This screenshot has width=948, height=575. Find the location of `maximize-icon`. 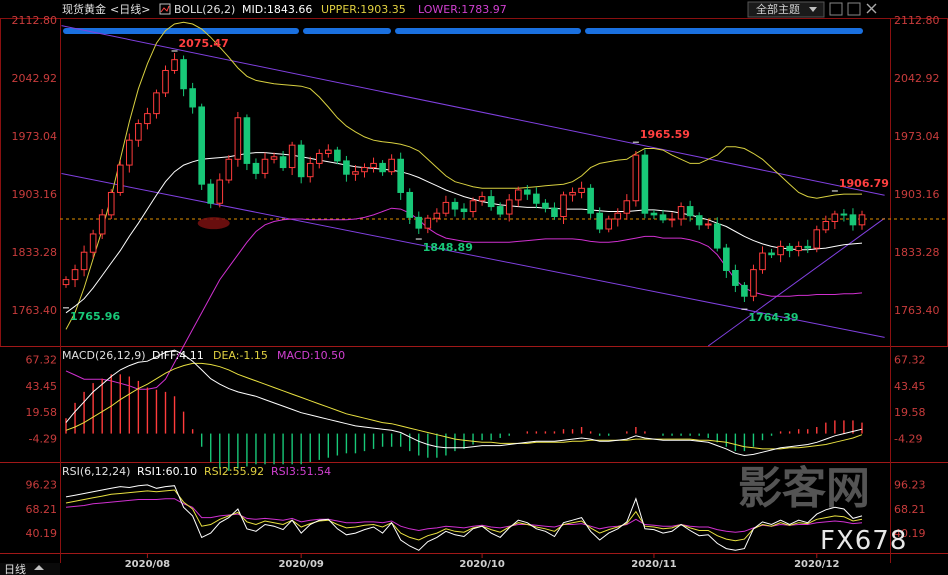

maximize-icon is located at coordinates (854, 9).